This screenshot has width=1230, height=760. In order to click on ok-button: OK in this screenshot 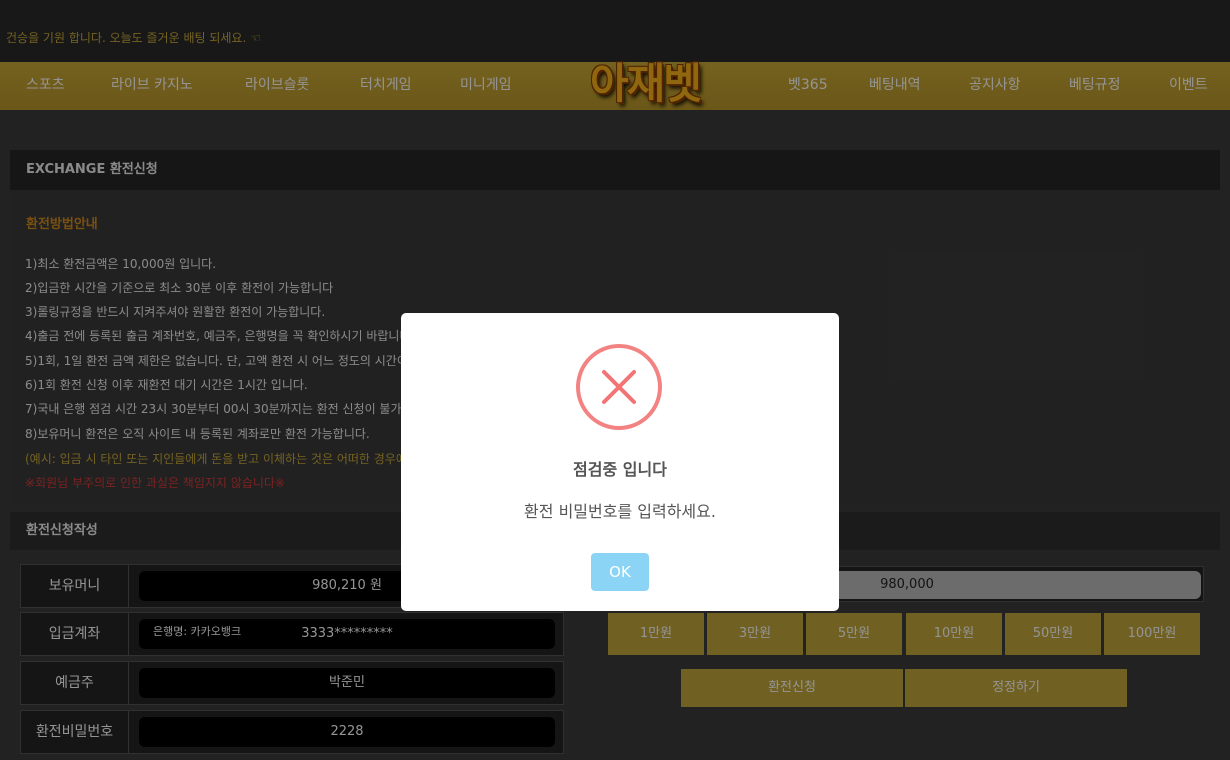, I will do `click(620, 572)`.